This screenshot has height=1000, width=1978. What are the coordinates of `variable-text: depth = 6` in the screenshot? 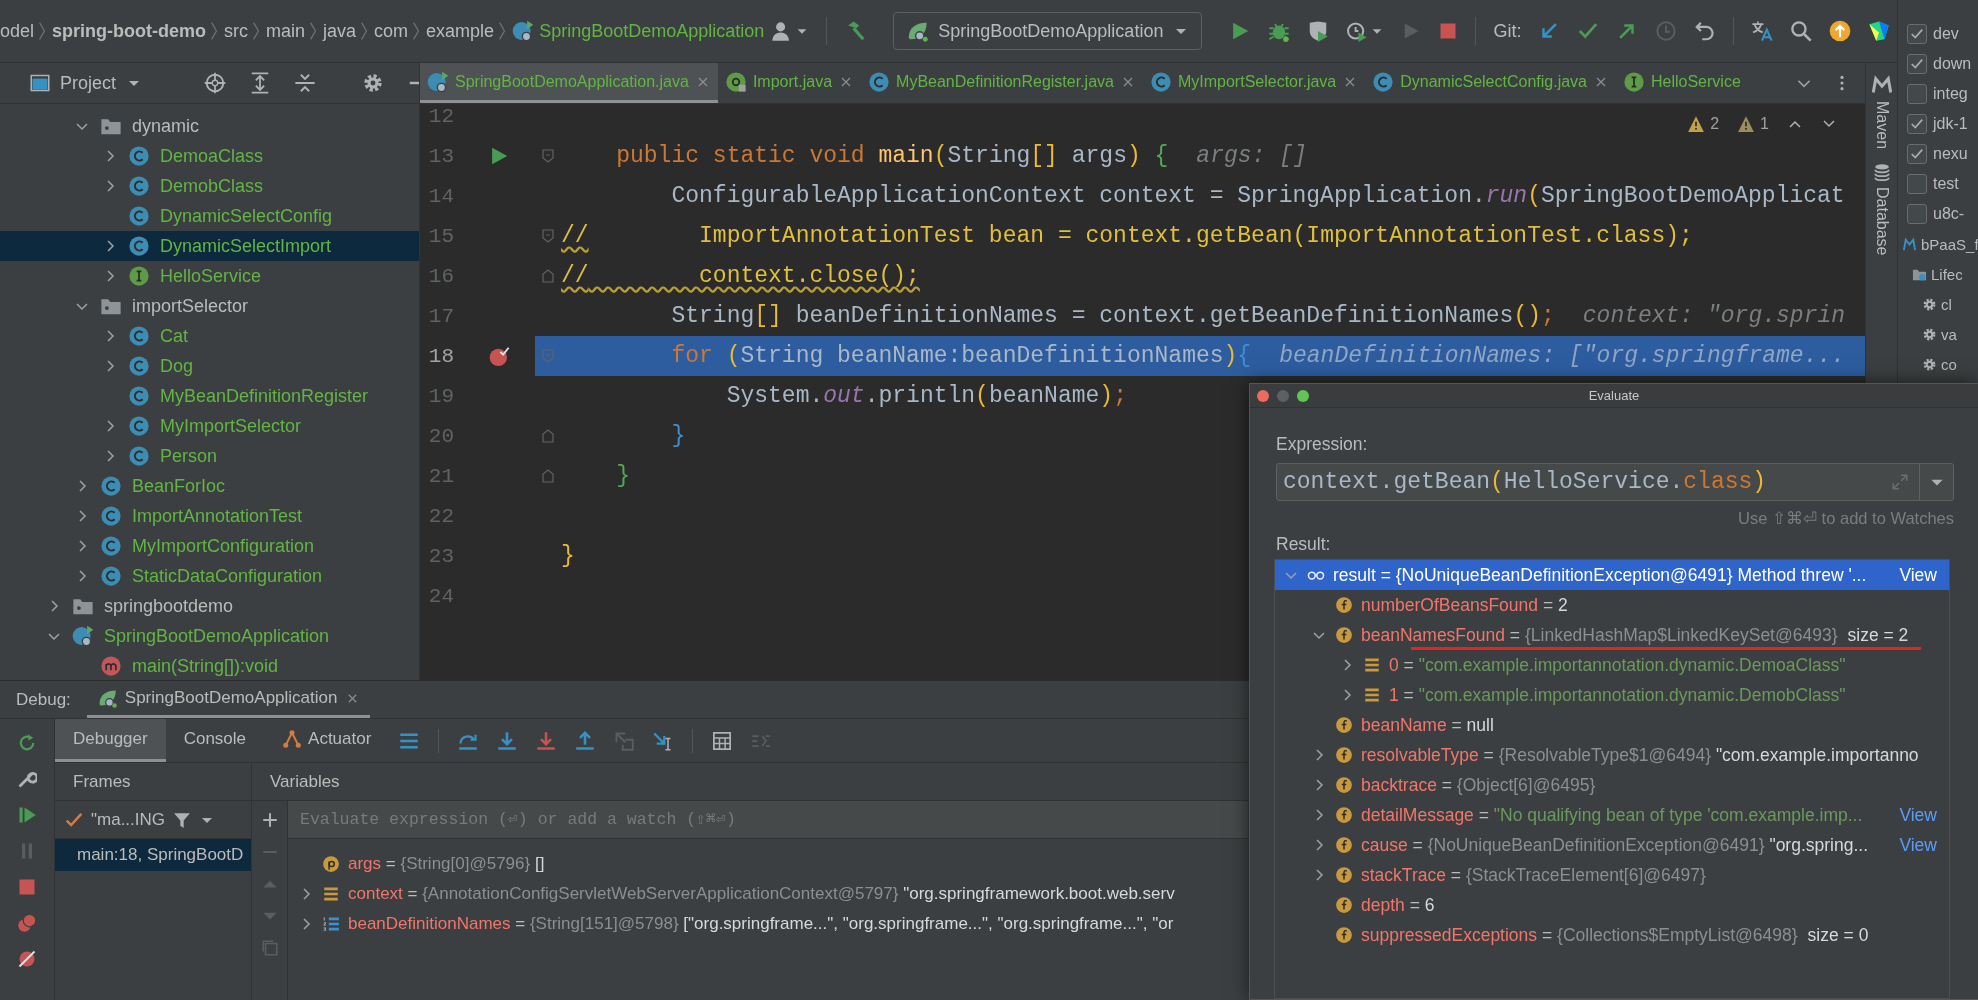 It's located at (1398, 905).